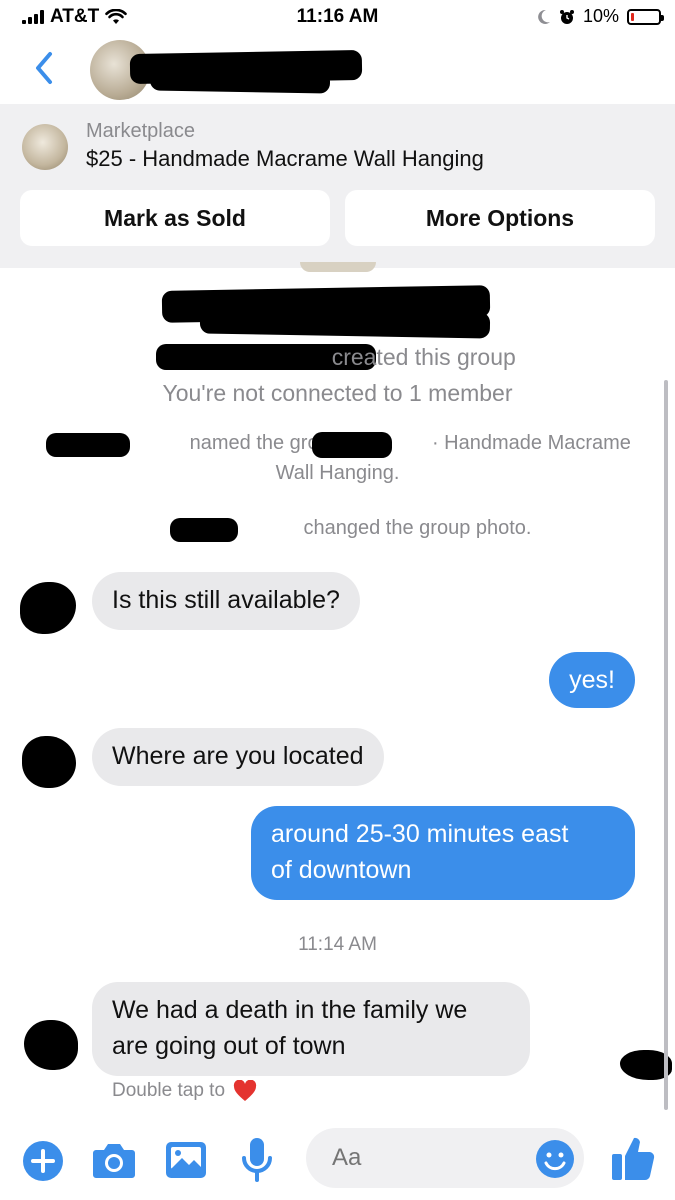  Describe the element at coordinates (285, 159) in the screenshot. I see `listing-title: $25 - Handmade Macrame Wall Hanging` at that location.